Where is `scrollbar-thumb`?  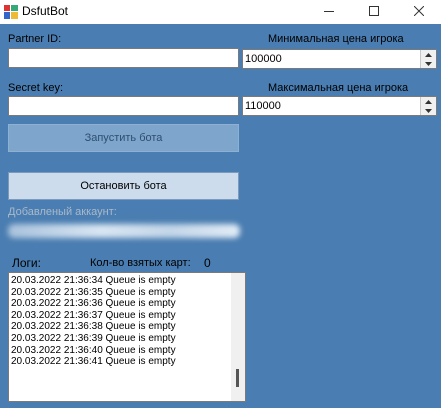
scrollbar-thumb is located at coordinates (237, 378).